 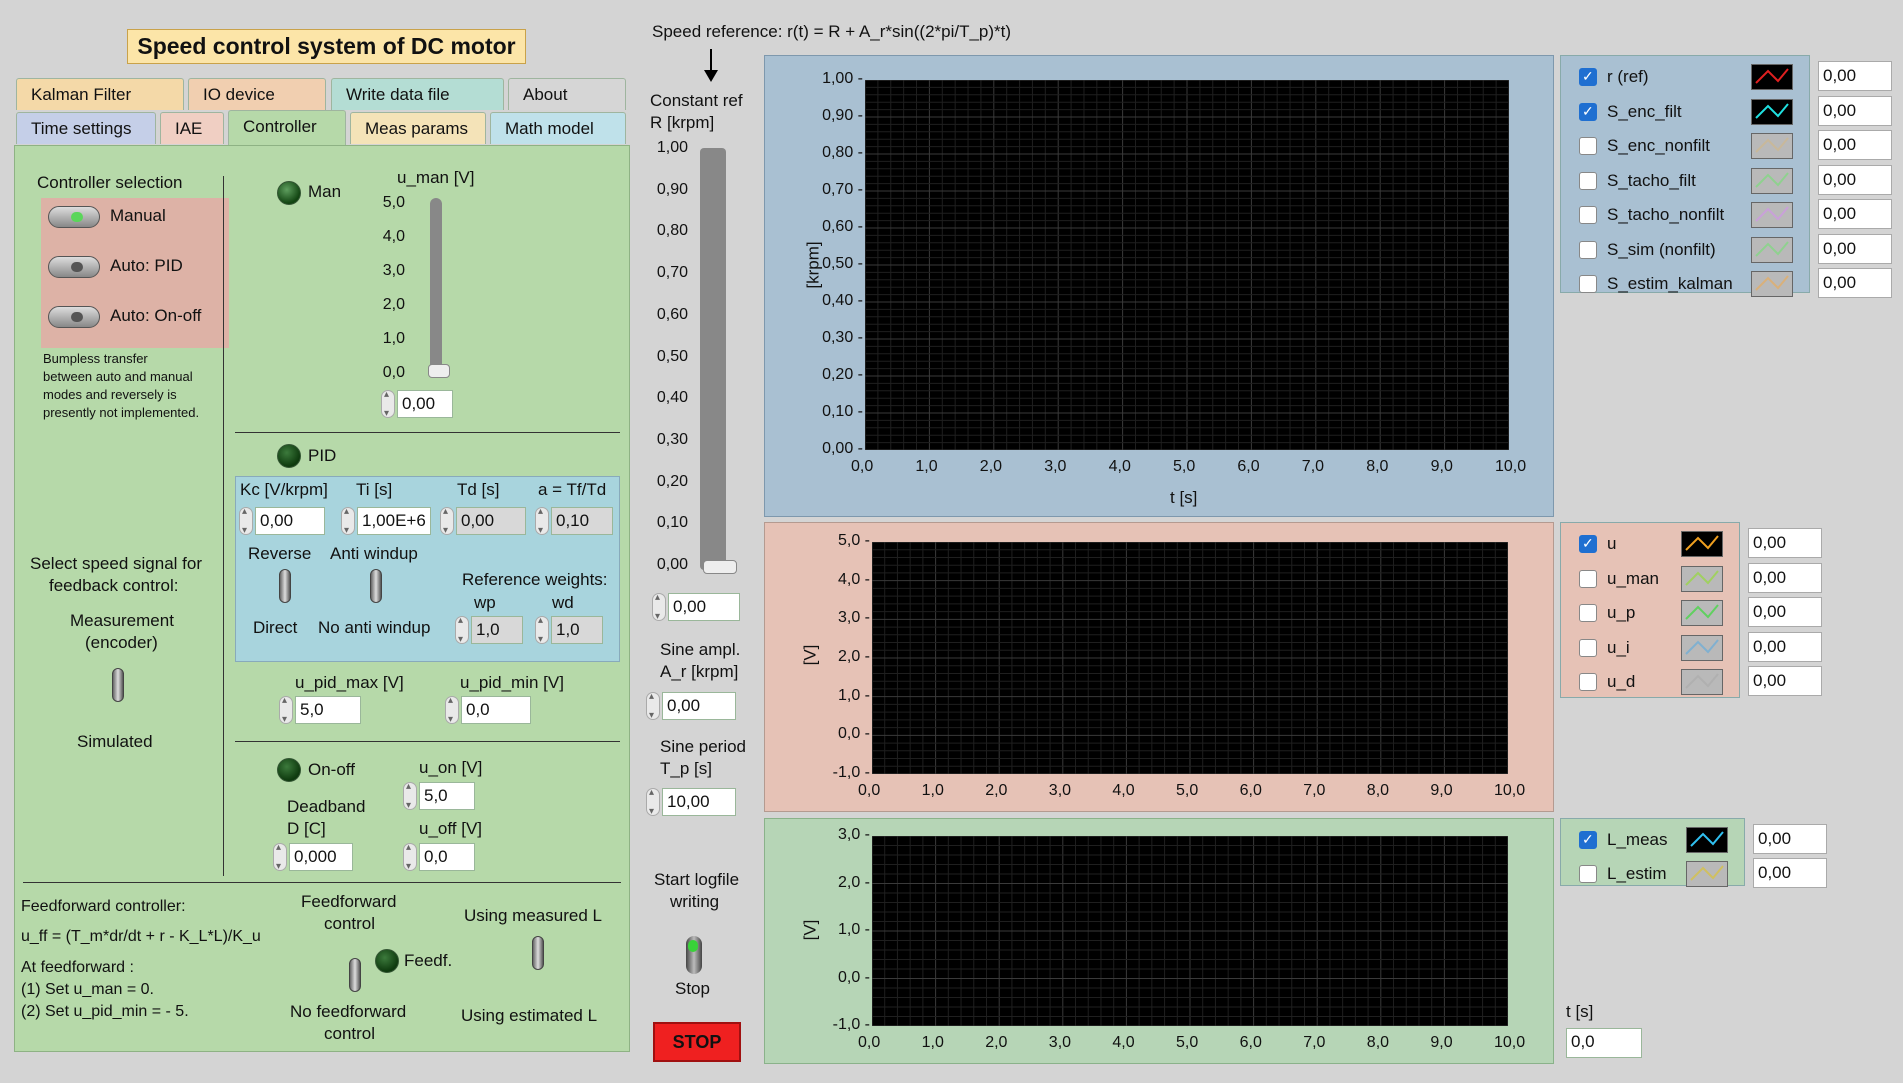 What do you see at coordinates (558, 128) in the screenshot?
I see `tab-math-model: Math model` at bounding box center [558, 128].